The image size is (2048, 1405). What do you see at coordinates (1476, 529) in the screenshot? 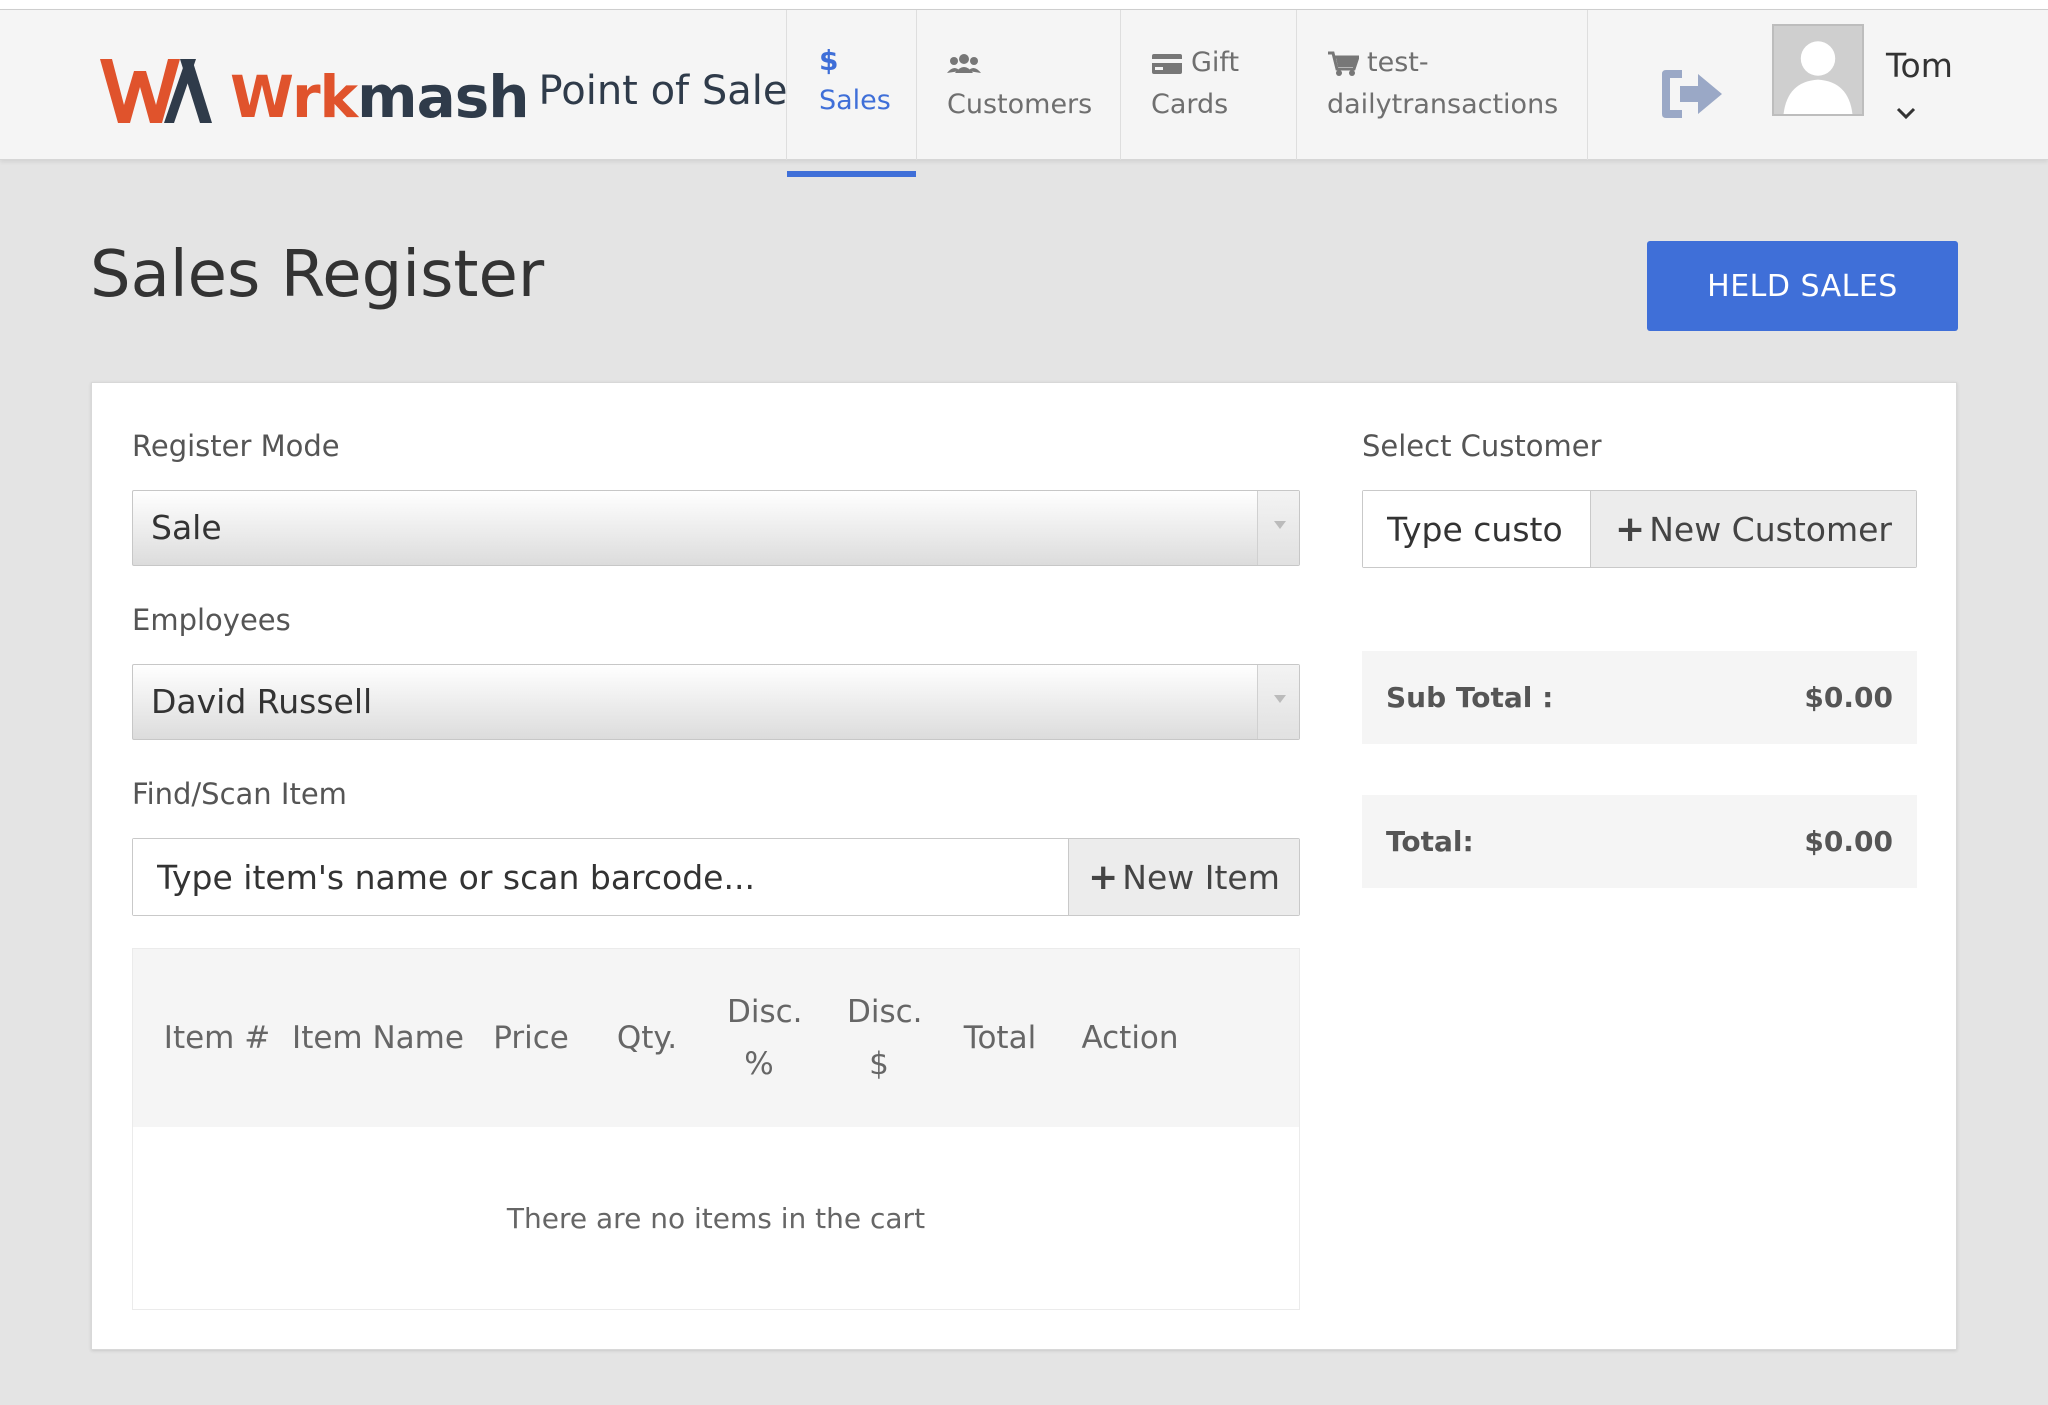
I see `customer-input` at bounding box center [1476, 529].